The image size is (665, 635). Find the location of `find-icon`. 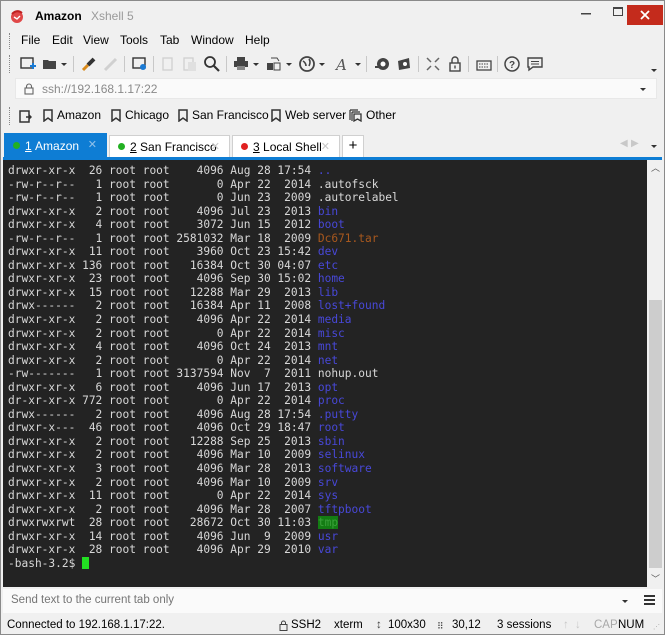

find-icon is located at coordinates (212, 64).